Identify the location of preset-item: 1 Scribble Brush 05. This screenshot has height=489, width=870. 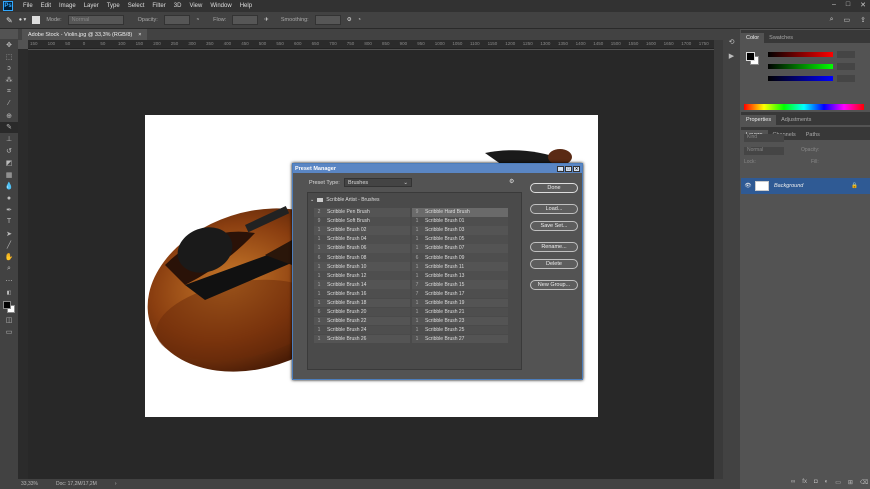
(460, 239).